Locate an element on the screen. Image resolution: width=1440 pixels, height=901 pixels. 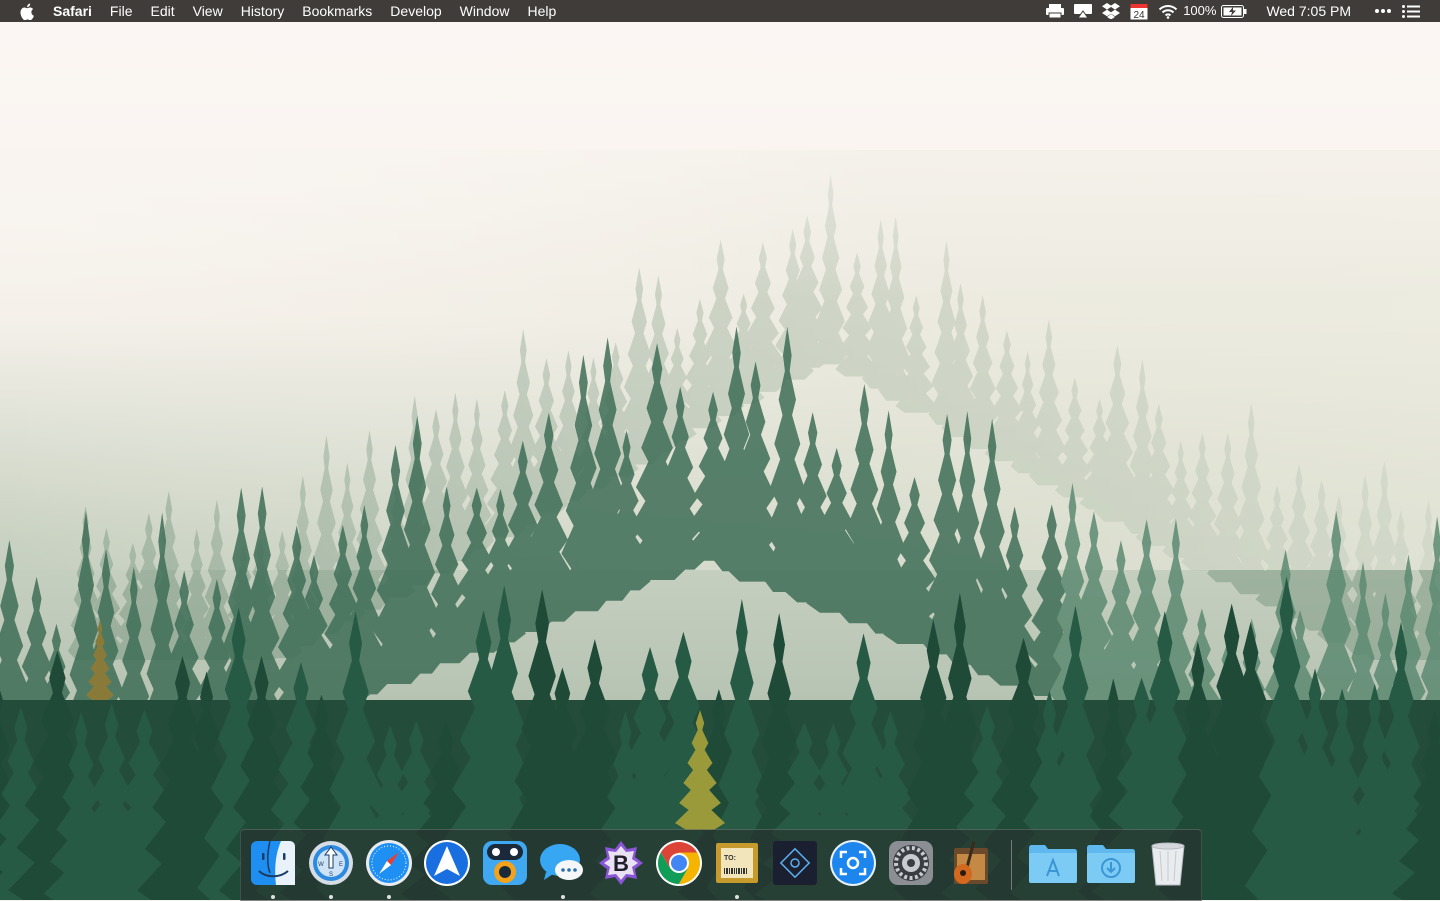
dock-separator is located at coordinates (1011, 865).